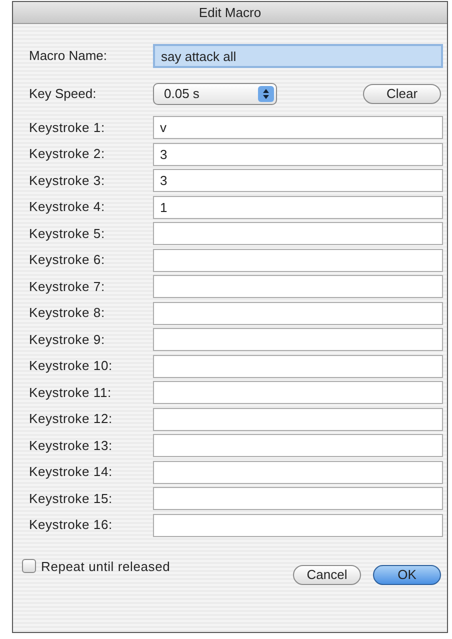  Describe the element at coordinates (298, 127) in the screenshot. I see `keystroke-field: v` at that location.